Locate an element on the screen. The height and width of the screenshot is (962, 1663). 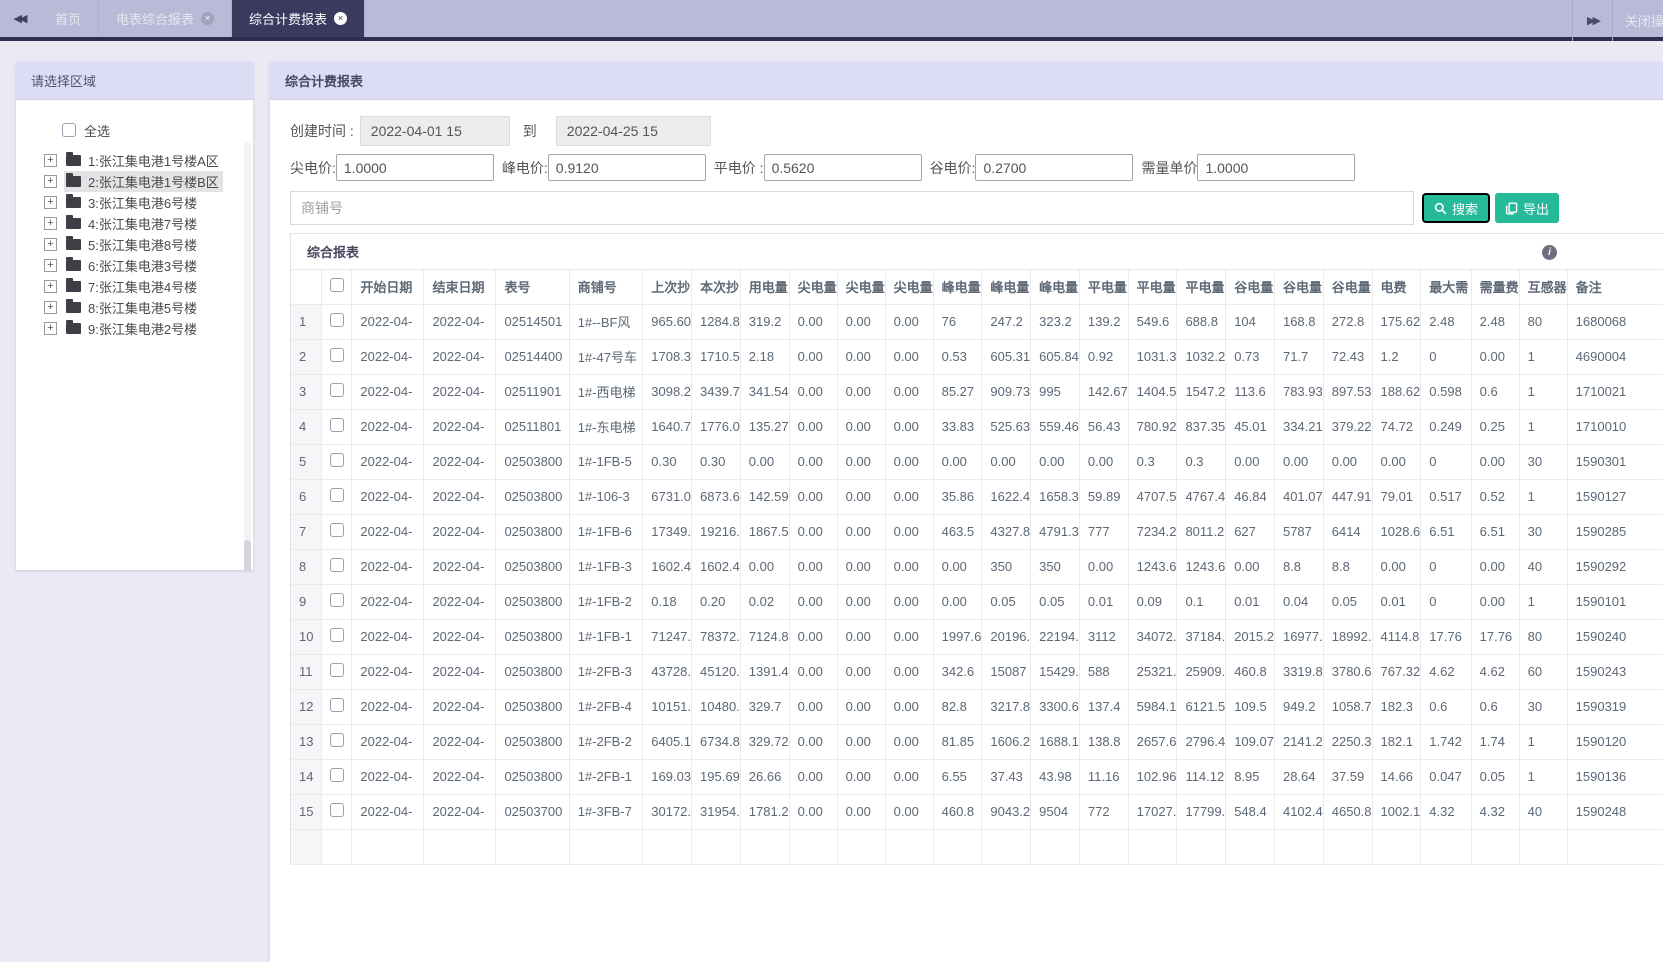
collapse-tabs-left-icon: ◀◀ is located at coordinates (19, 18).